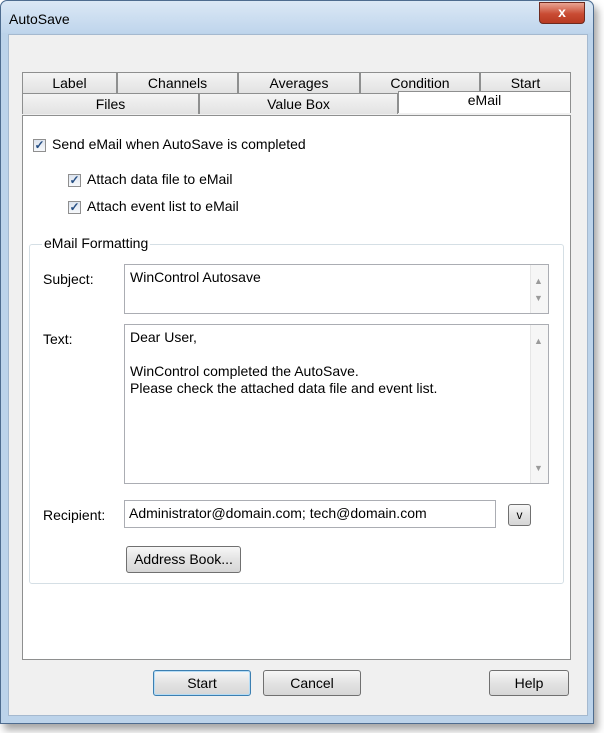 The image size is (604, 733). I want to click on email-formatting-title: eMail Formatting, so click(96, 243).